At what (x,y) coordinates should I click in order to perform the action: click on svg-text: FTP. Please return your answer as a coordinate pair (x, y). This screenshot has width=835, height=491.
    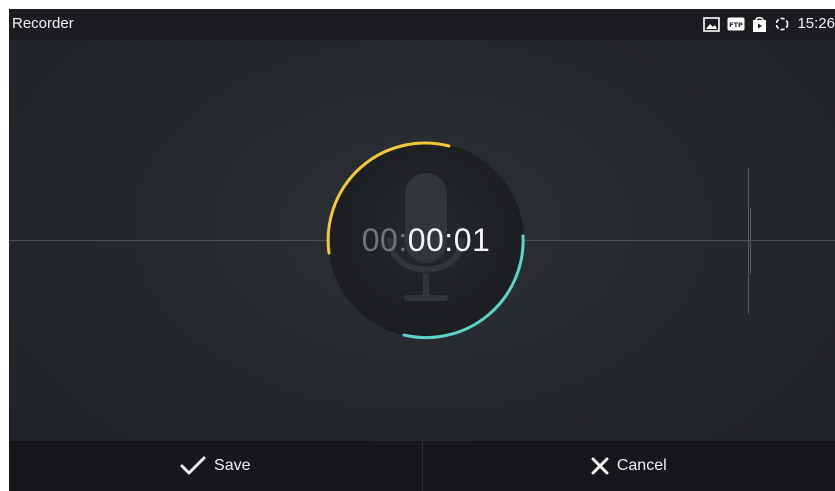
    Looking at the image, I should click on (737, 25).